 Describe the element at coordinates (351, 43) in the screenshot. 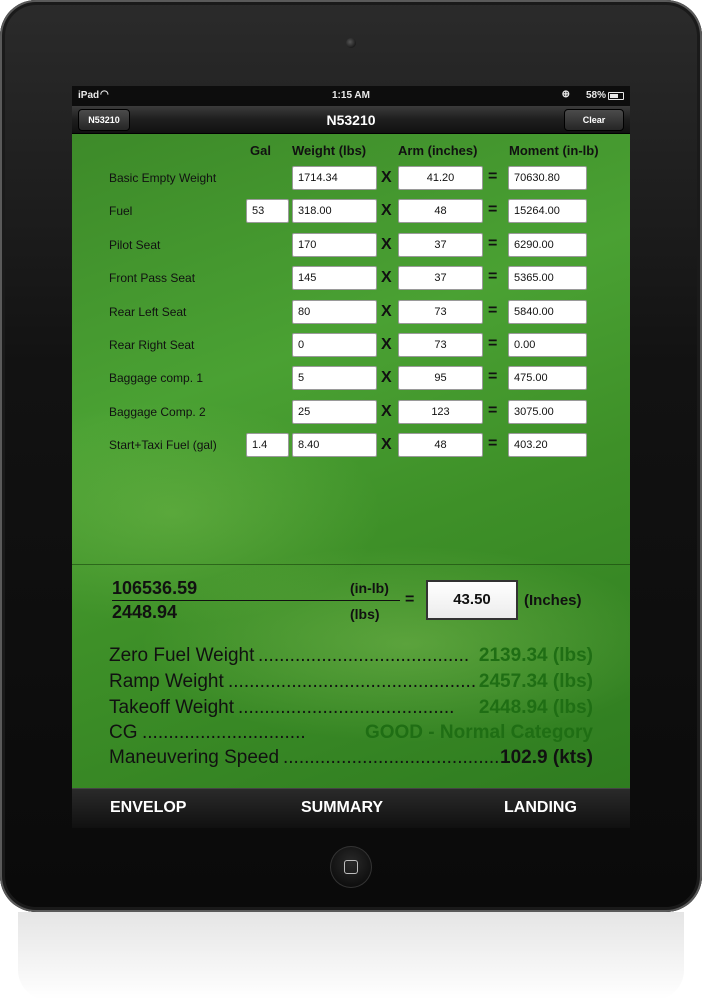

I see `camera-dot` at that location.